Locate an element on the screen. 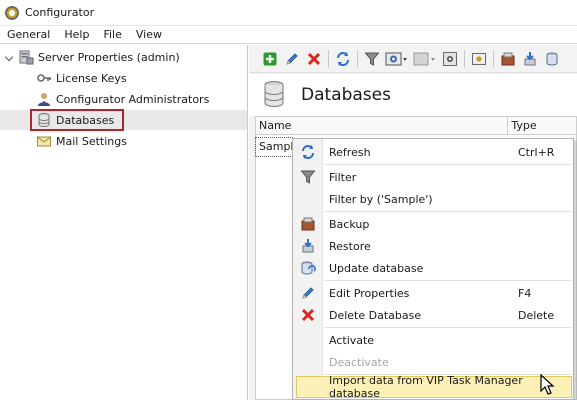 The image size is (577, 400). restore-button is located at coordinates (530, 59).